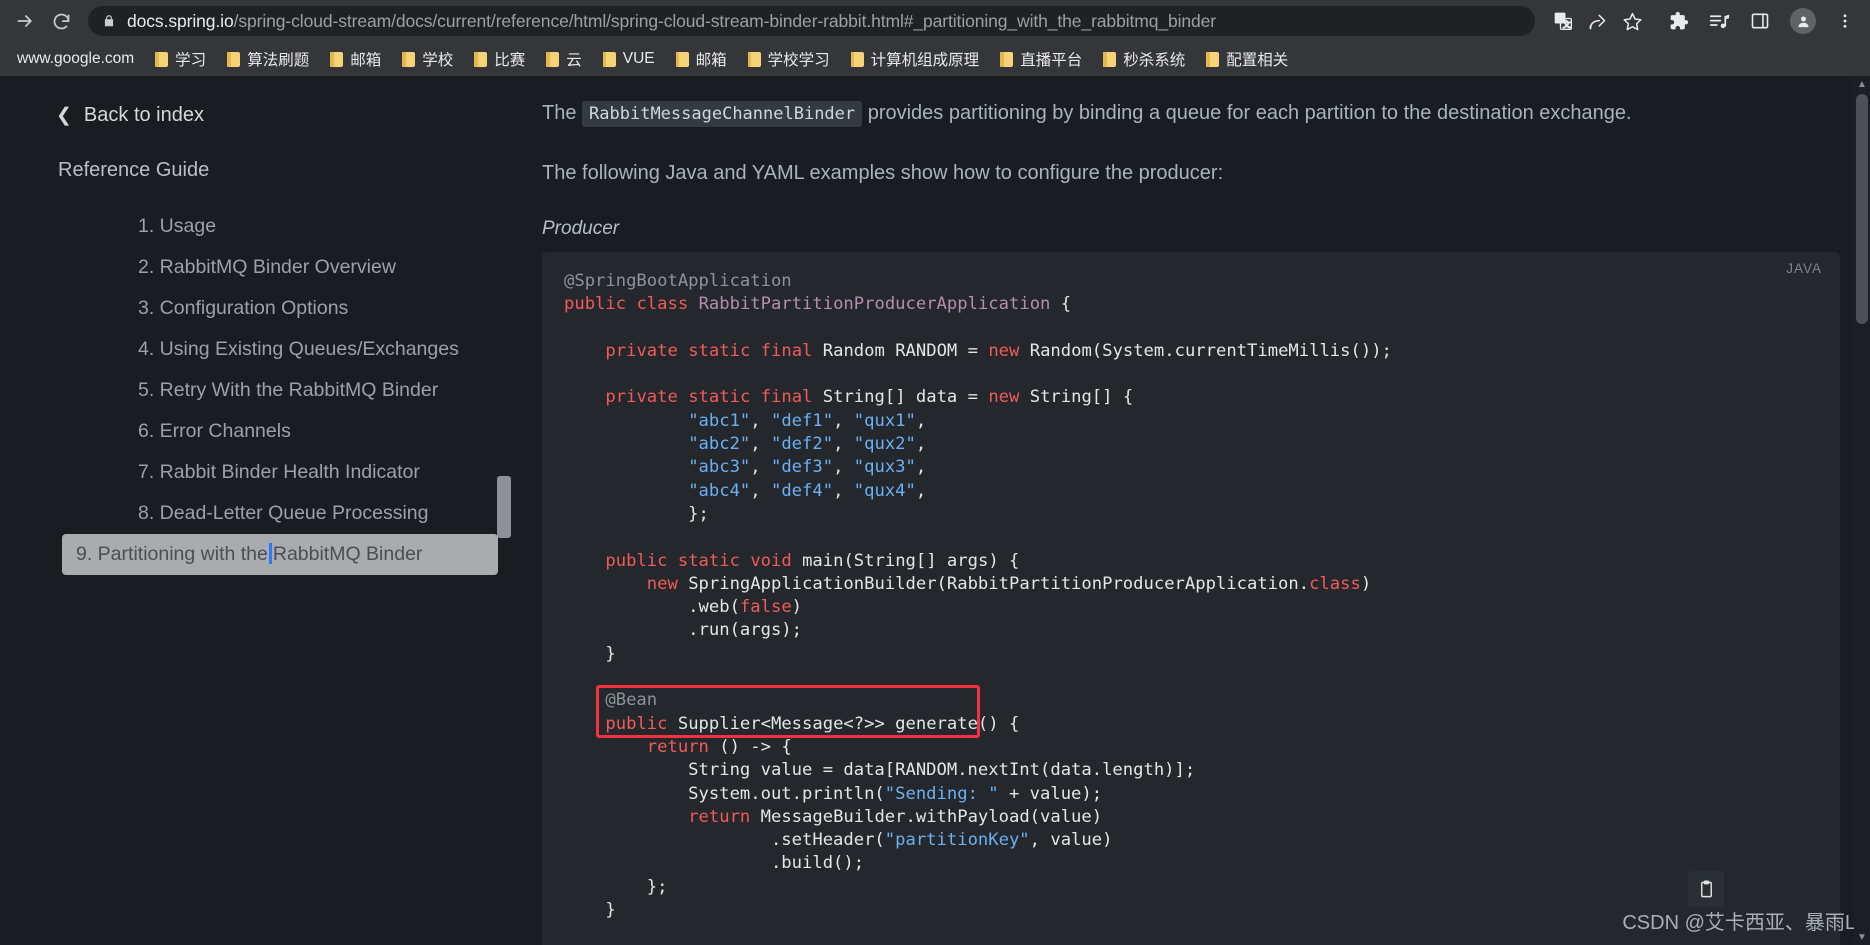 This screenshot has width=1870, height=945. I want to click on bookmark-item: VUE, so click(629, 59).